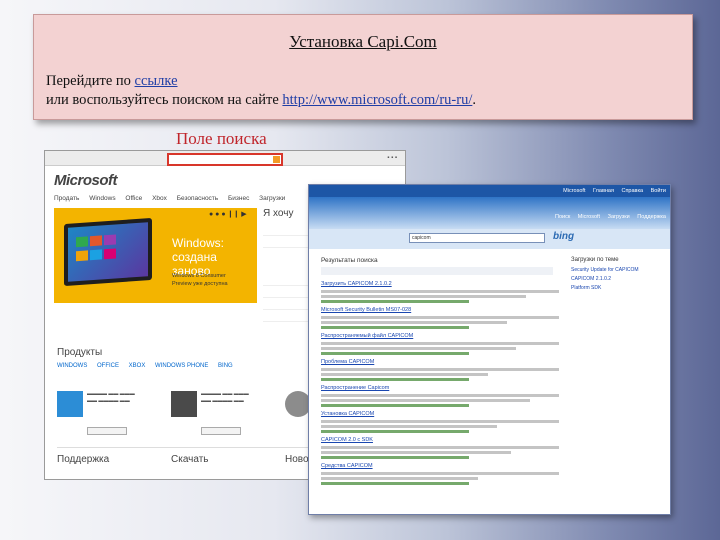  Describe the element at coordinates (392, 158) in the screenshot. I see `top-links: ▪ ▪ ▪` at that location.